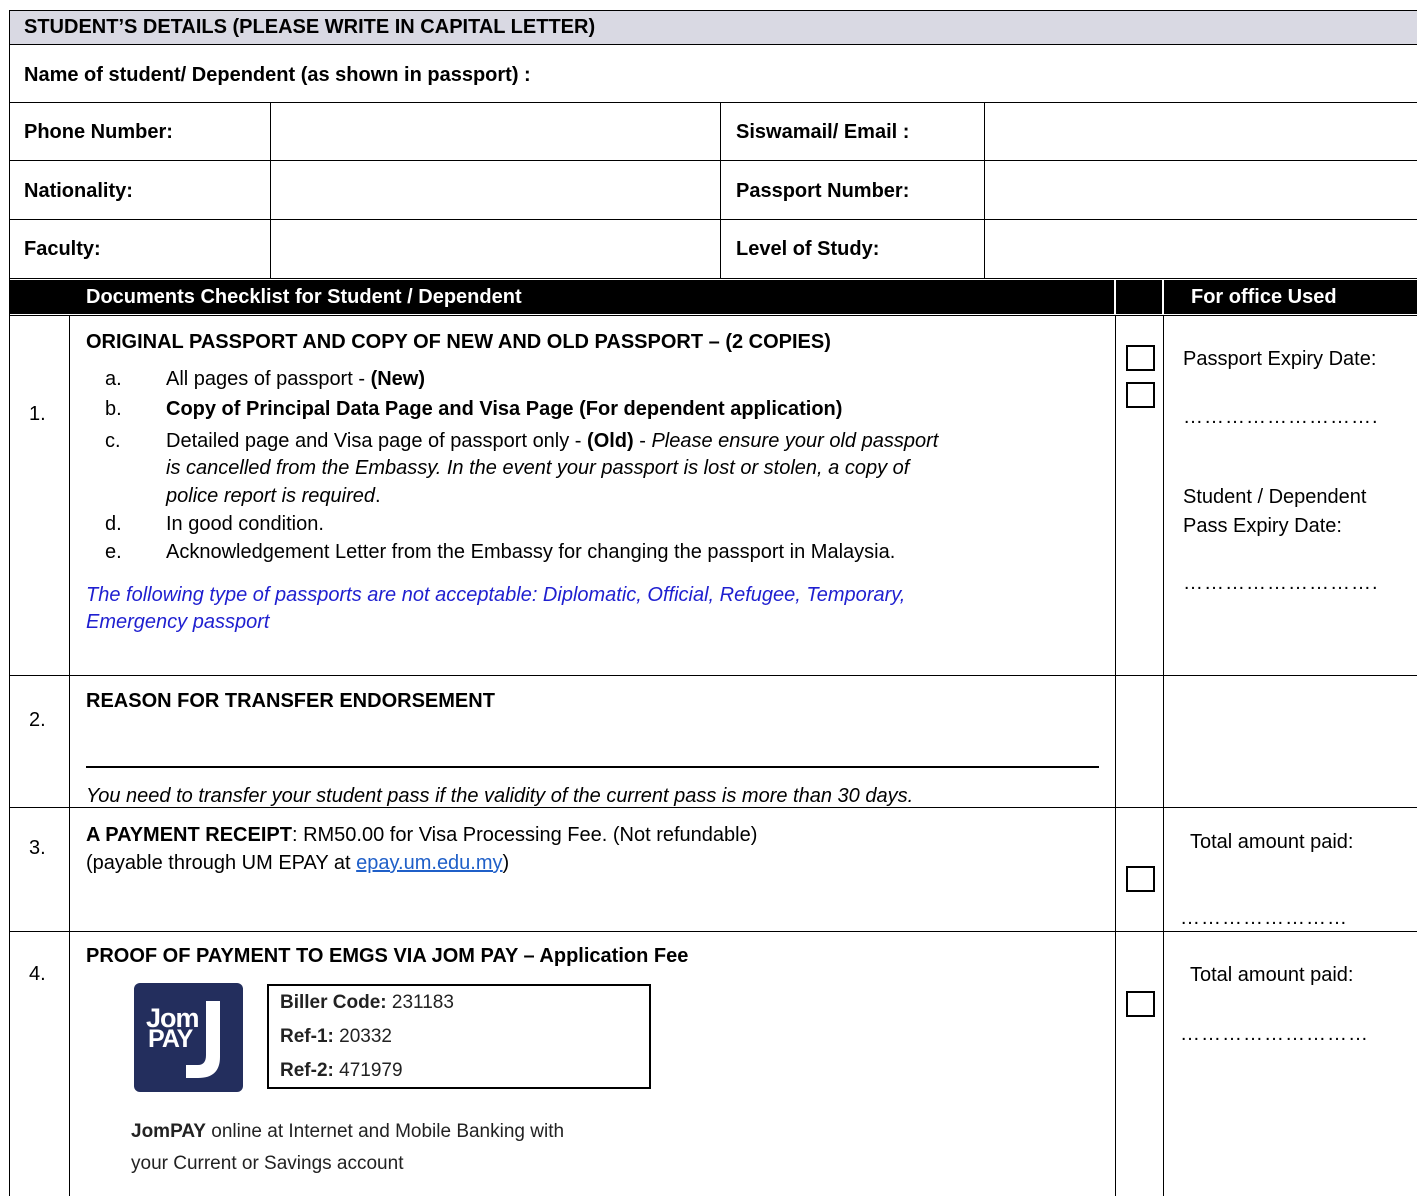 The image size is (1417, 1196). What do you see at coordinates (495, 249) in the screenshot?
I see `faculty-field` at bounding box center [495, 249].